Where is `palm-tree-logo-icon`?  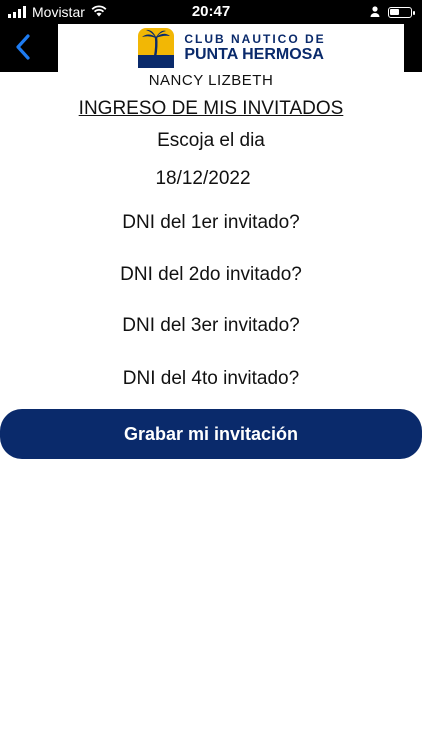
palm-tree-logo-icon is located at coordinates (156, 48).